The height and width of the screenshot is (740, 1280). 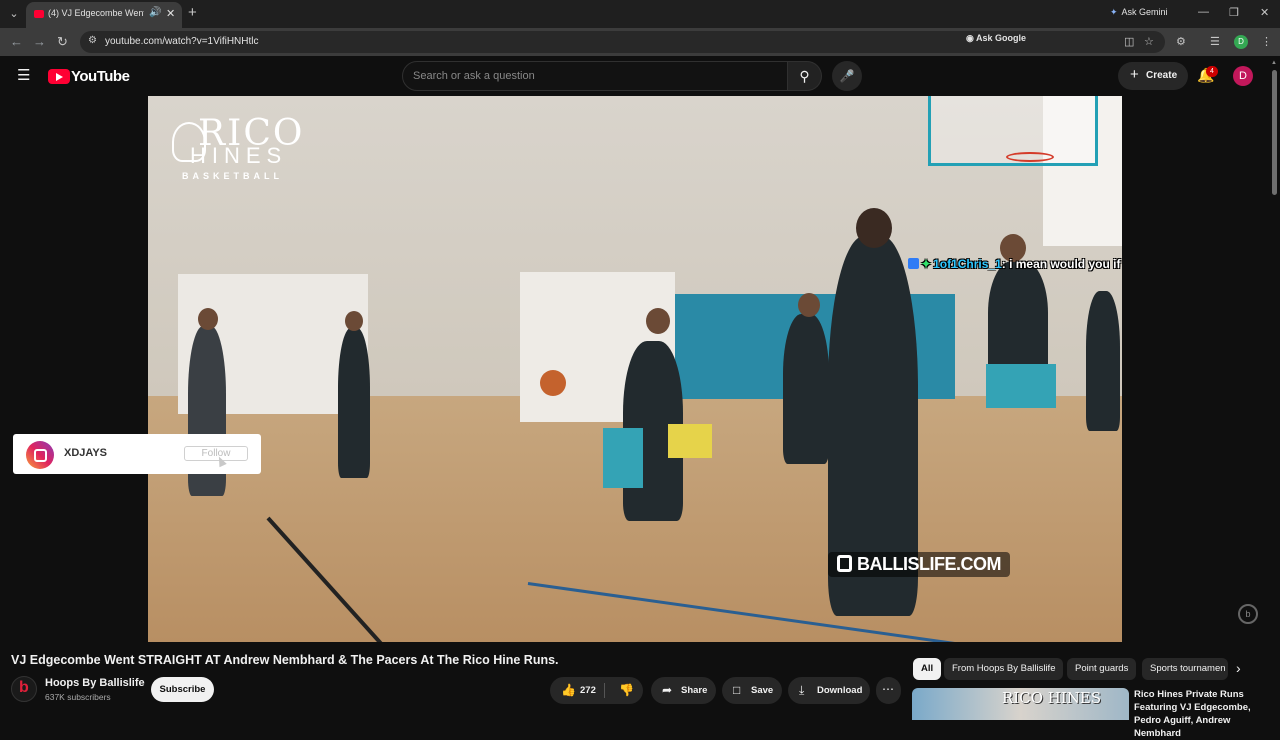 What do you see at coordinates (14, 14) in the screenshot?
I see `tab-search-icon: ⌄` at bounding box center [14, 14].